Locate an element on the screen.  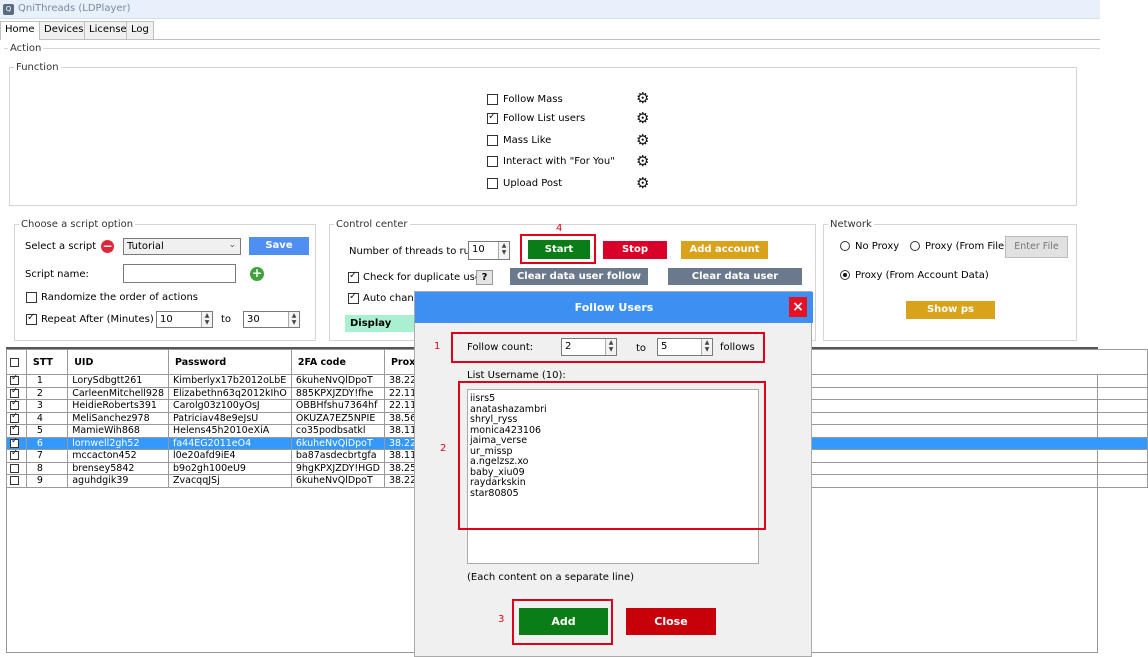
threads-input: 10 ▲ ▼ is located at coordinates (489, 250).